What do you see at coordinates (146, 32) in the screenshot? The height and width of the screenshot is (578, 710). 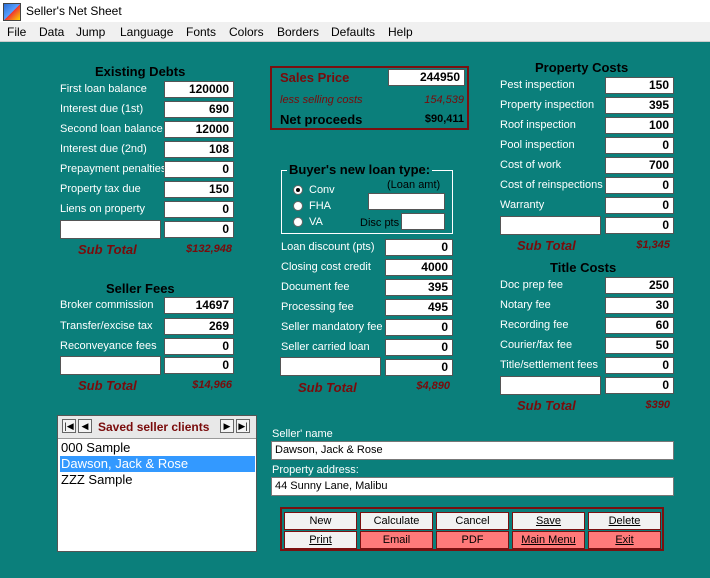 I see `menu-language: Language` at bounding box center [146, 32].